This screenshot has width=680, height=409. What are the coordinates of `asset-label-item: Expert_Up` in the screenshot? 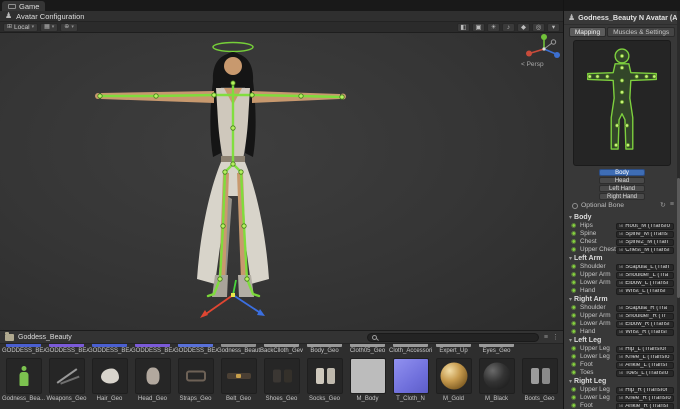 It's located at (453, 349).